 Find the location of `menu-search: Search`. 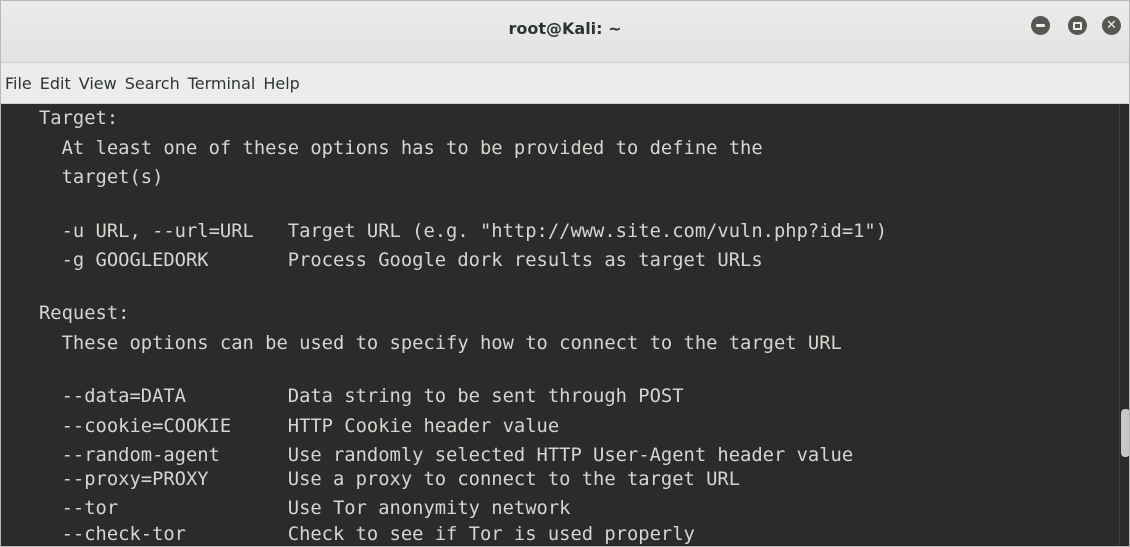

menu-search: Search is located at coordinates (152, 83).